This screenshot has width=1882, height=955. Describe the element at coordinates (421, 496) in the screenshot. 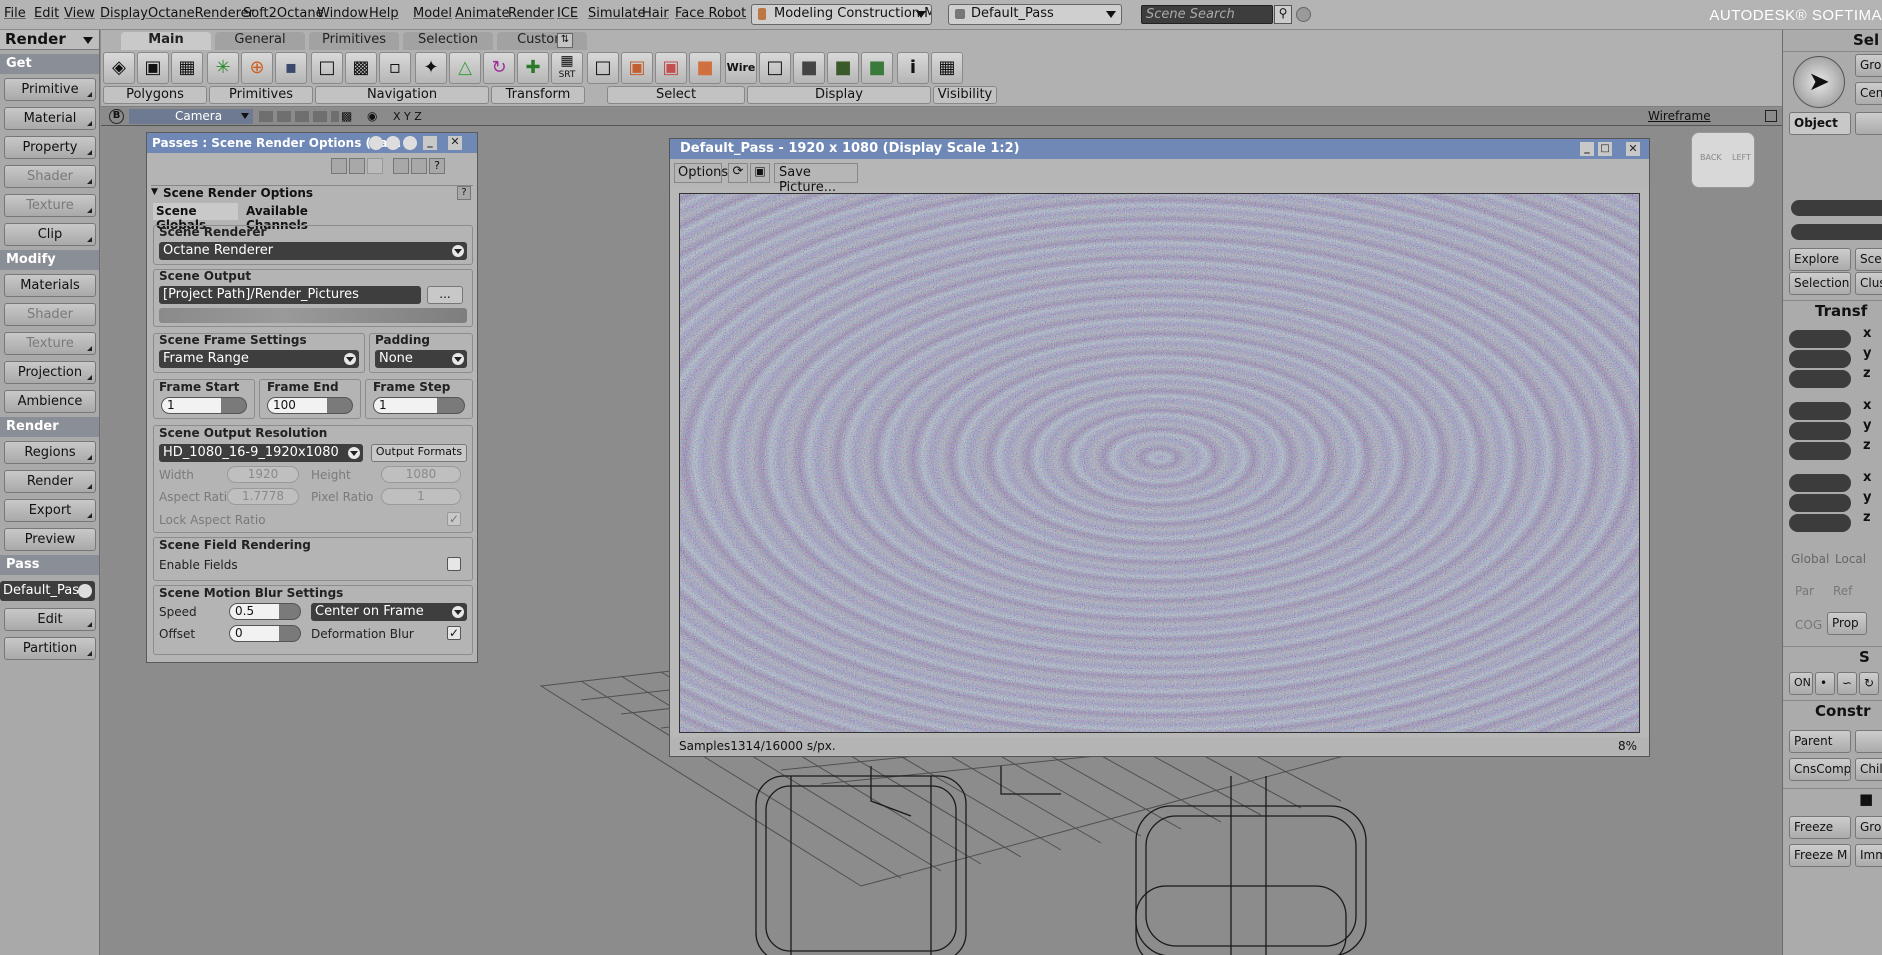

I see `pixel-ratio-input: 1` at that location.